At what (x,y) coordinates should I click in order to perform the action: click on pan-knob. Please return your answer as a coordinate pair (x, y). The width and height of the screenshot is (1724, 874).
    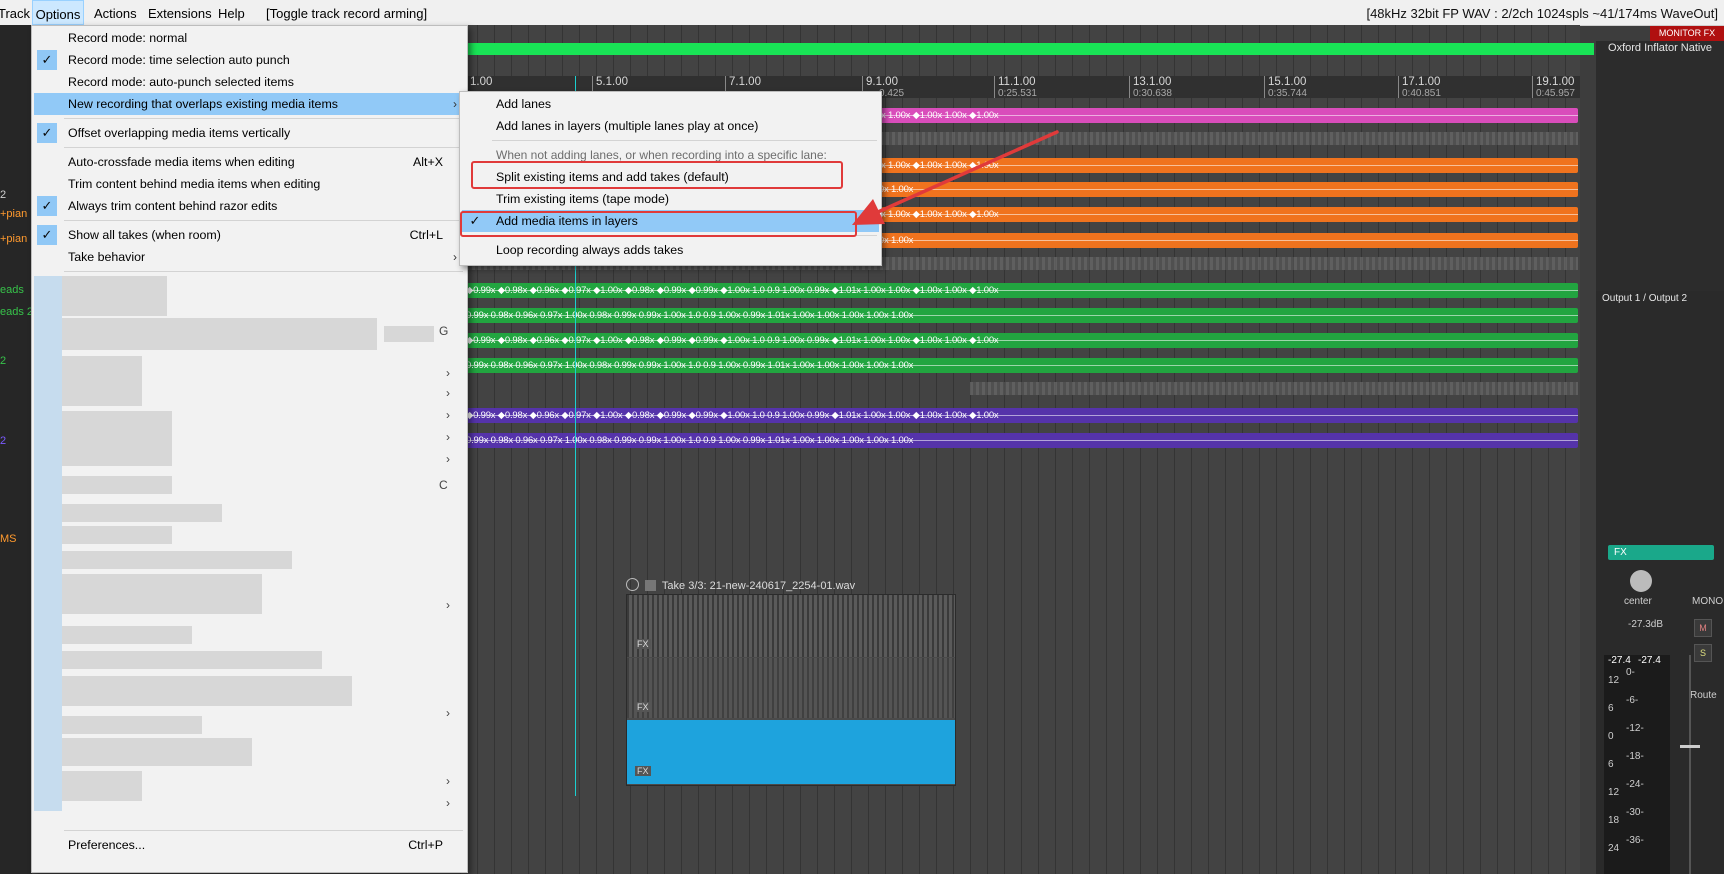
    Looking at the image, I should click on (1641, 581).